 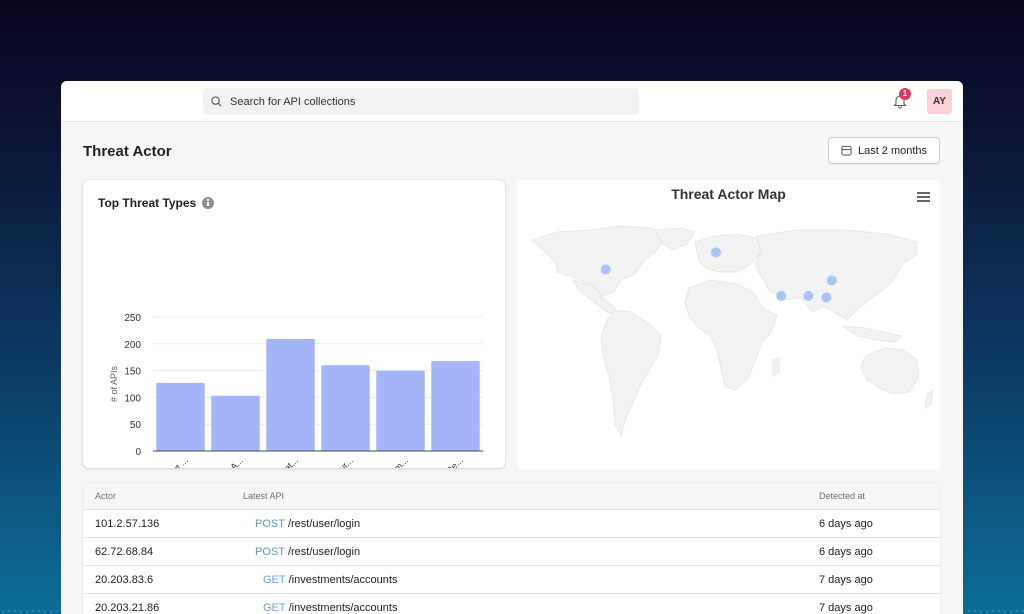 I want to click on avatar: AY, so click(x=939, y=101).